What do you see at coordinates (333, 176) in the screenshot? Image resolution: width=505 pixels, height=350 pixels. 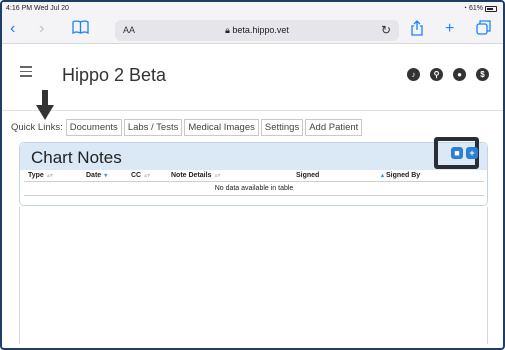 I see `column-signed: Signed` at bounding box center [333, 176].